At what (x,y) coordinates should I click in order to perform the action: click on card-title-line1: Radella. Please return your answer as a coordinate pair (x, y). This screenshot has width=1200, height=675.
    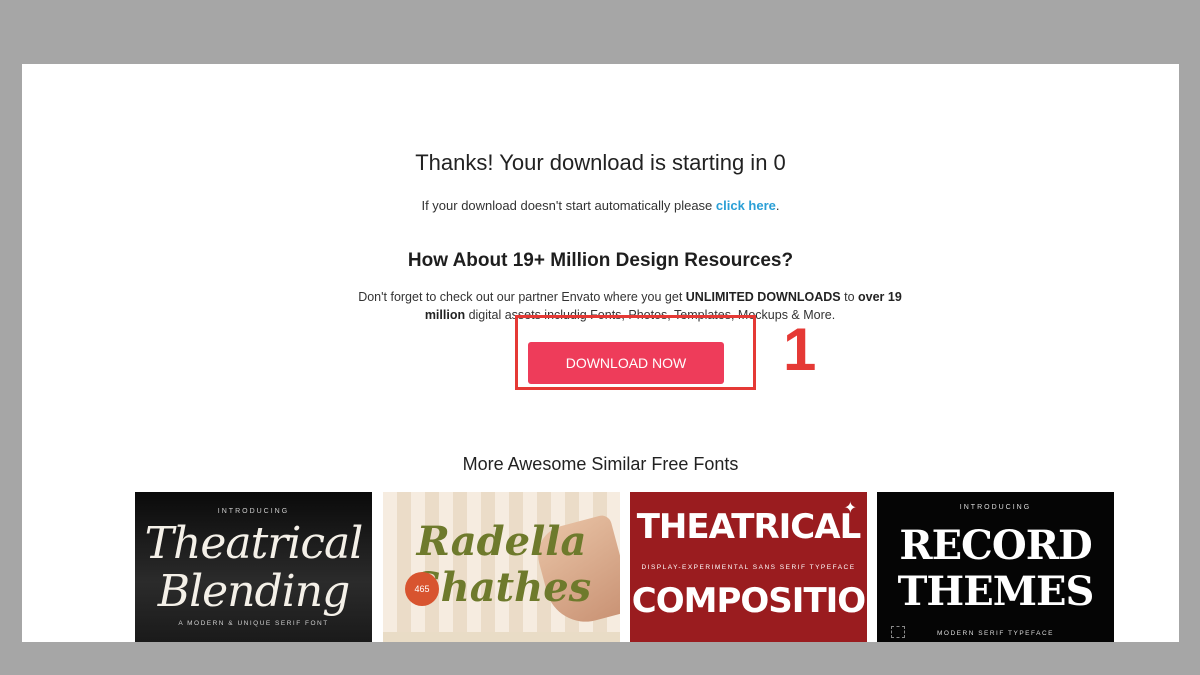
    Looking at the image, I should click on (501, 541).